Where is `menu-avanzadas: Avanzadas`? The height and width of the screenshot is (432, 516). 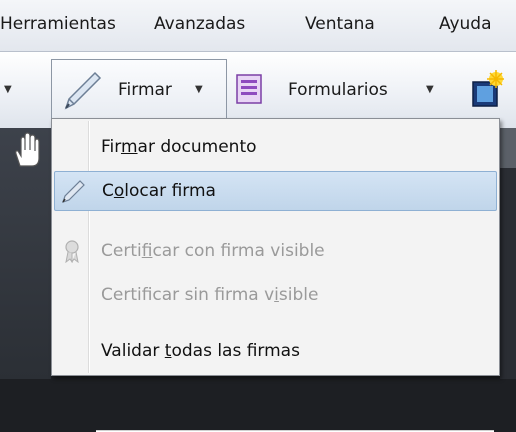 menu-avanzadas: Avanzadas is located at coordinates (199, 24).